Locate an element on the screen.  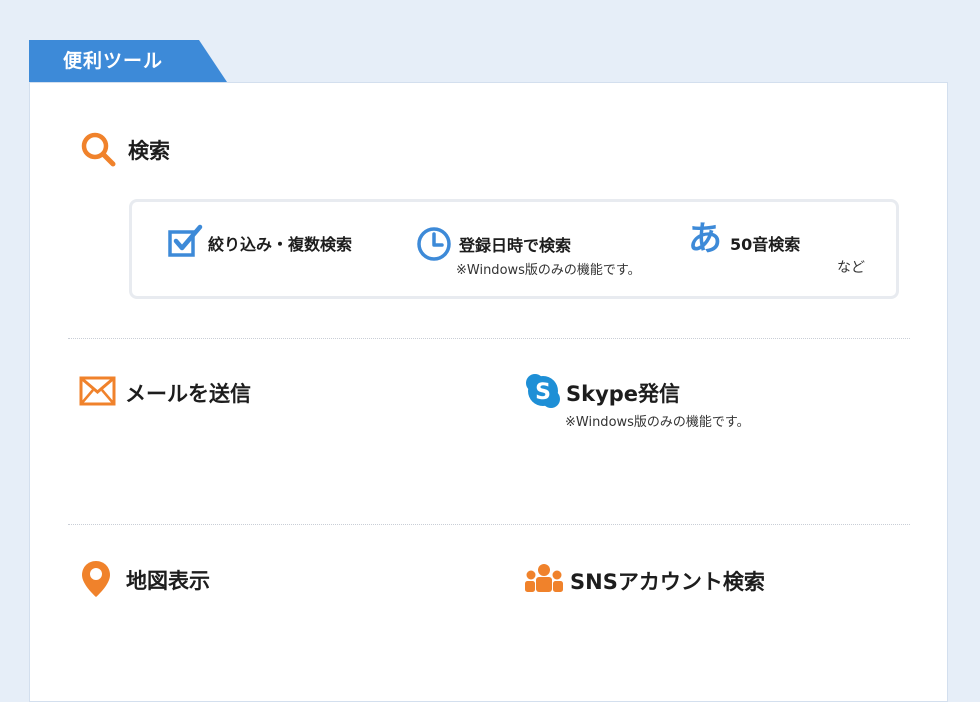
skype-heading: Skype発信 is located at coordinates (623, 394).